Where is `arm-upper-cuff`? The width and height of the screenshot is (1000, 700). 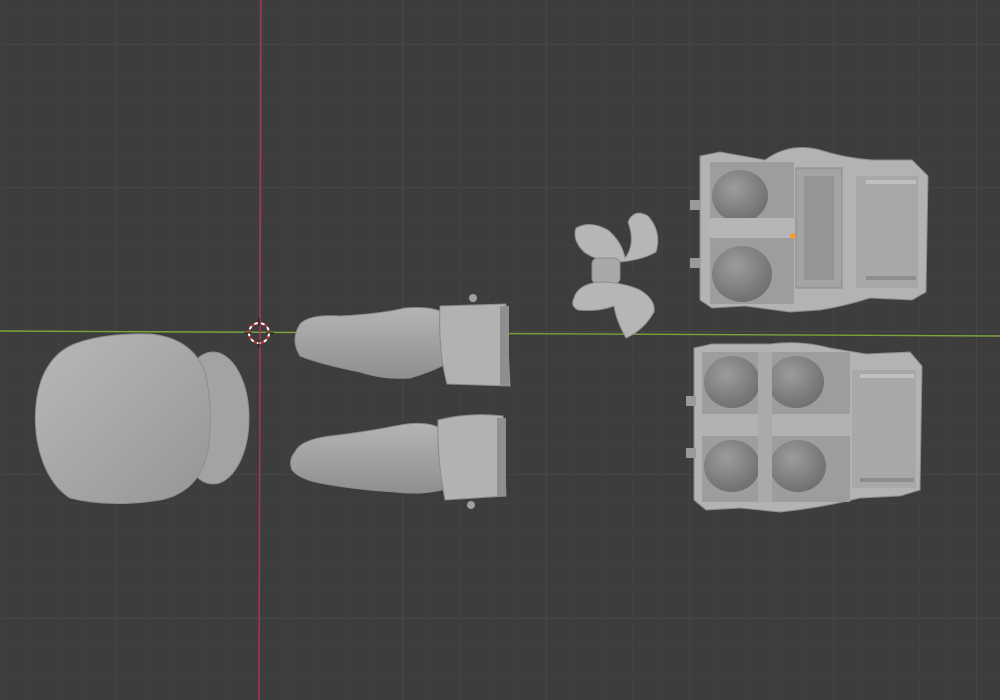 arm-upper-cuff is located at coordinates (475, 345).